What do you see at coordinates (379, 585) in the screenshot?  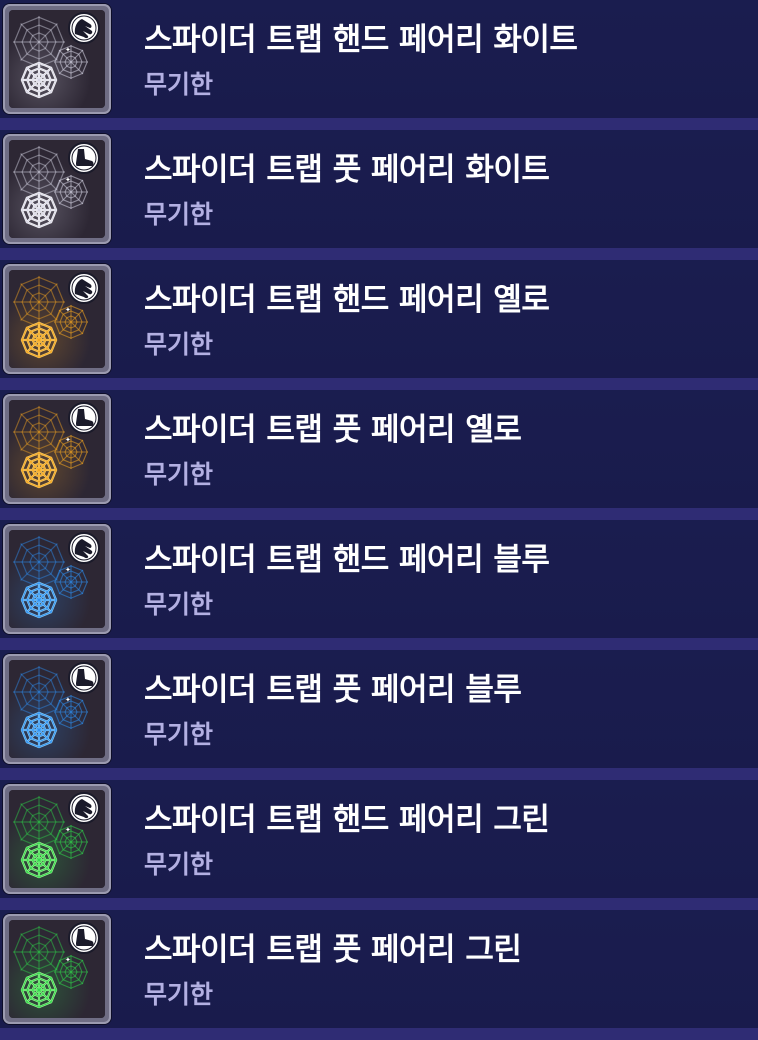 I see `item-row: ✦ 스파이더 트랩 핸드 페어리 블루 무기한` at bounding box center [379, 585].